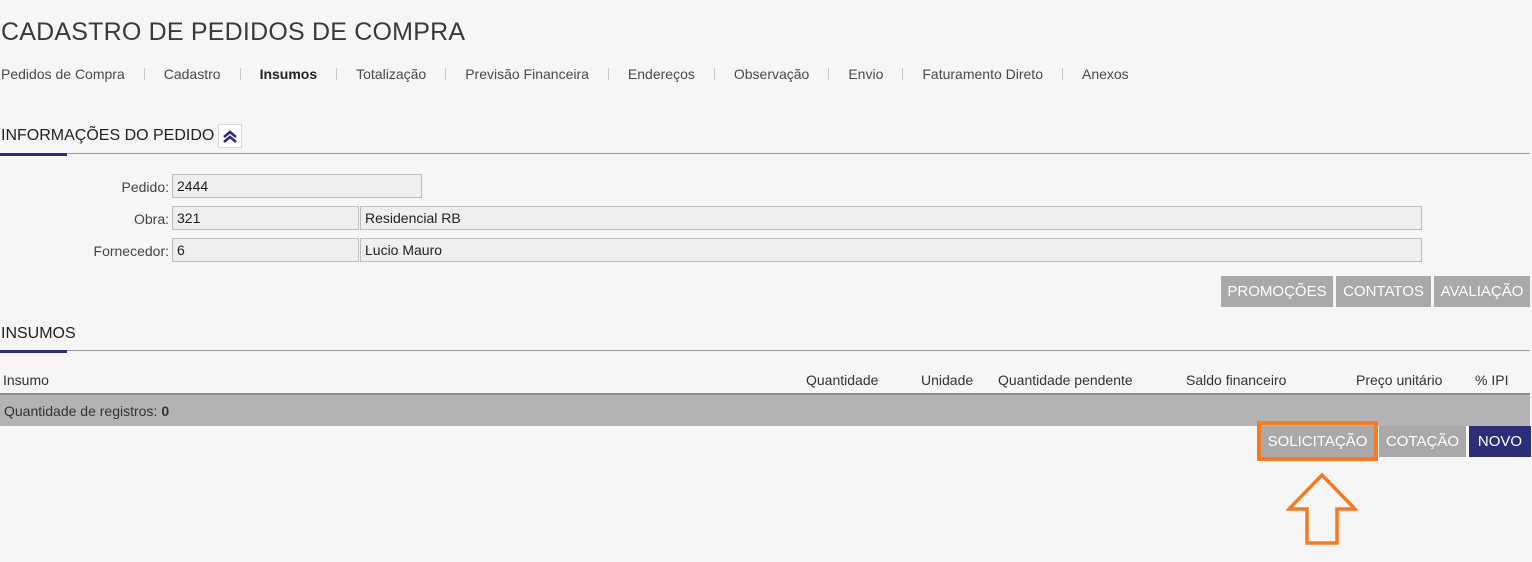  Describe the element at coordinates (947, 380) in the screenshot. I see `column-header-unidade: Unidade` at that location.